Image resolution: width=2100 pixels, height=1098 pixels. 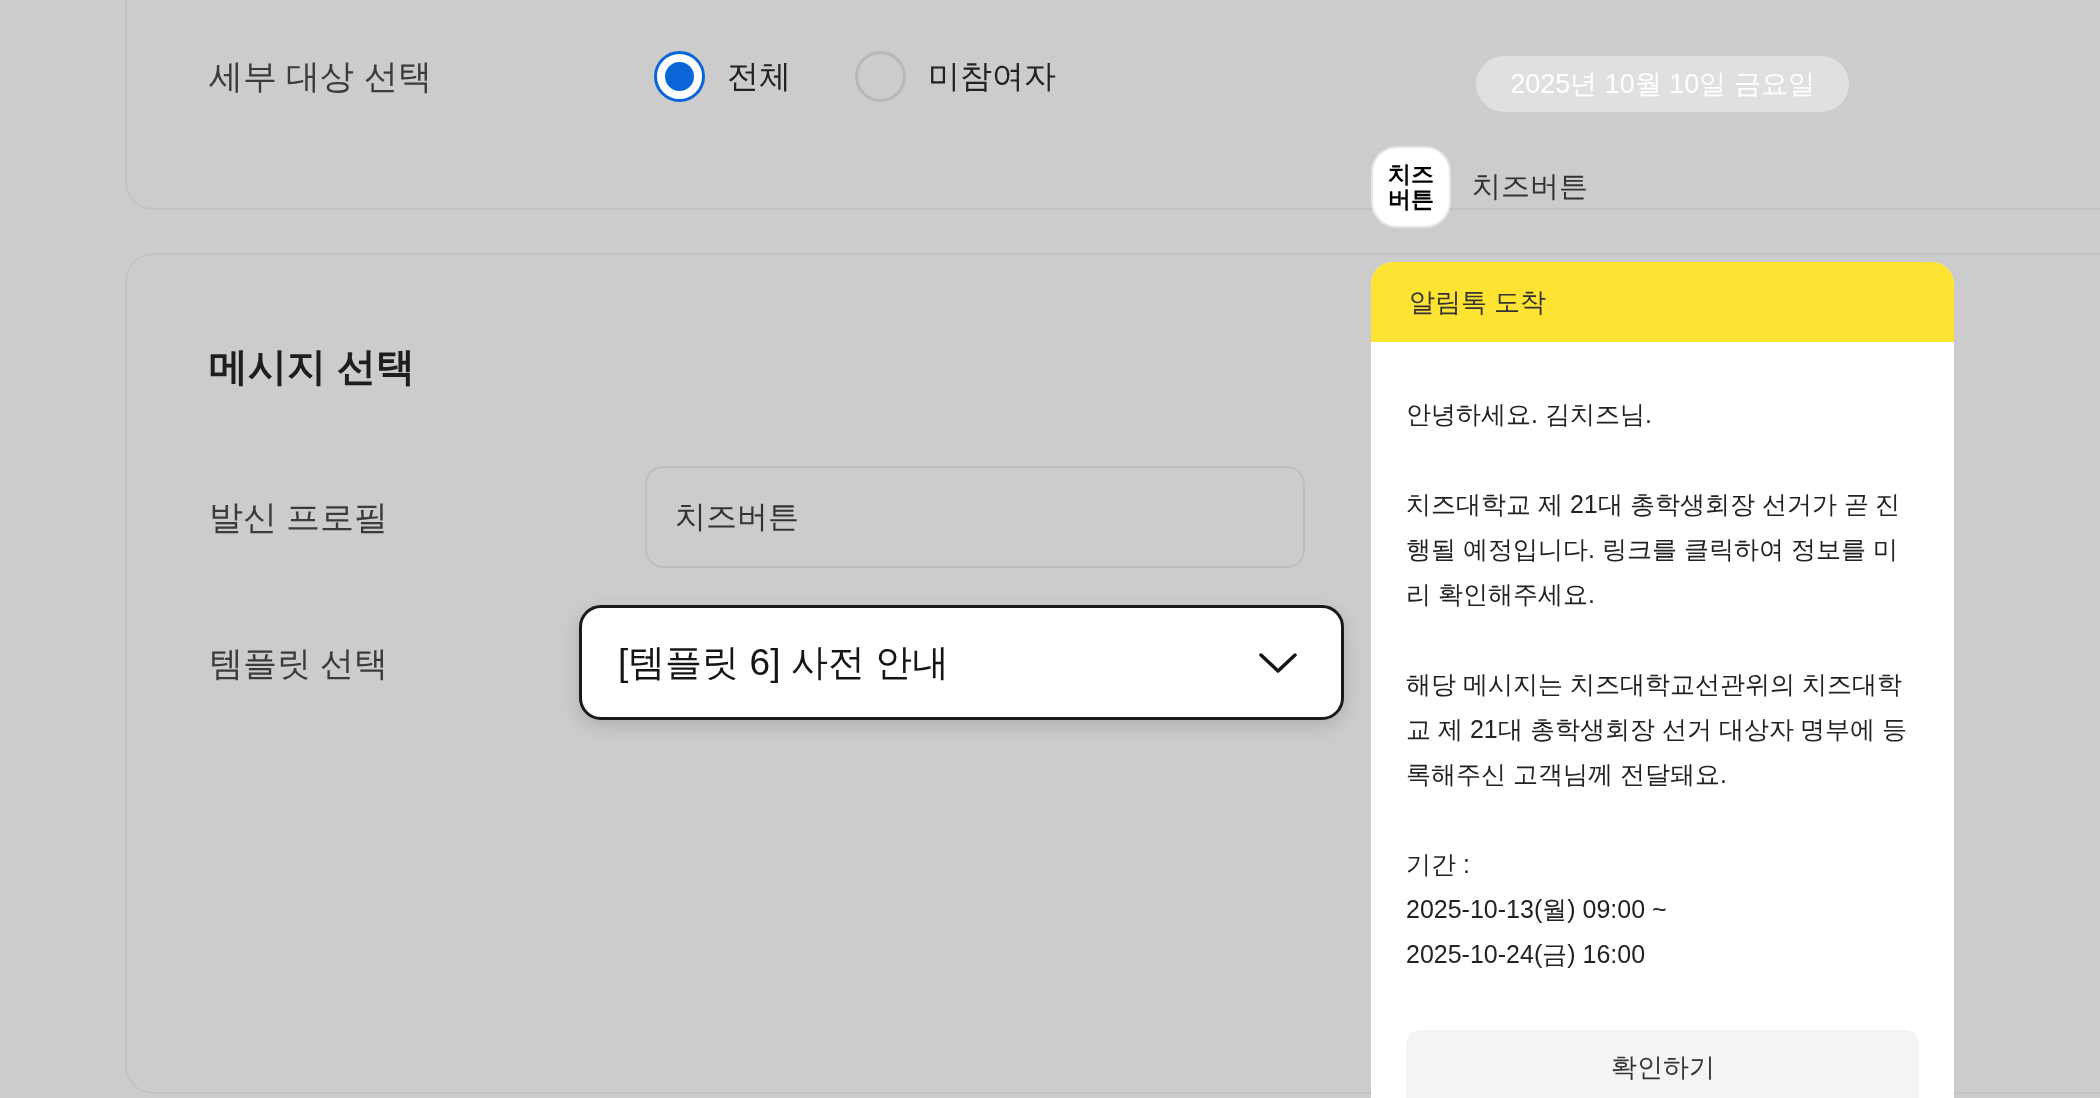 What do you see at coordinates (1537, 909) in the screenshot?
I see `message-paragraph: 기간 : 2025-10-13(월) 09:00 ~ 2025-10-24(금) 16:00` at bounding box center [1537, 909].